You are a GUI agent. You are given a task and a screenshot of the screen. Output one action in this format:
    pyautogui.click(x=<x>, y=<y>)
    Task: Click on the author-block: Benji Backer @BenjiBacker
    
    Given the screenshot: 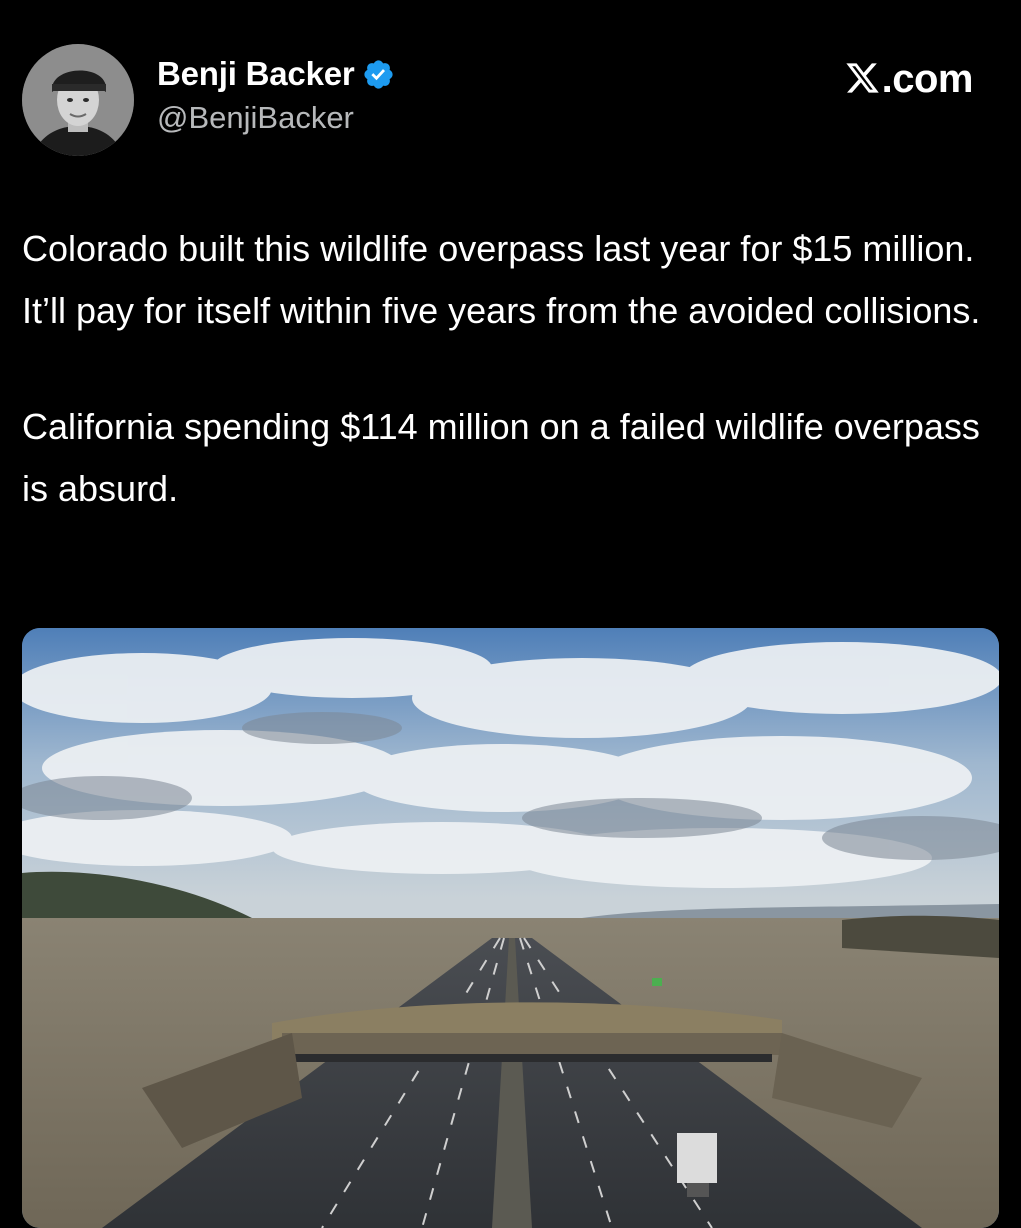 What is the action you would take?
    pyautogui.click(x=276, y=94)
    